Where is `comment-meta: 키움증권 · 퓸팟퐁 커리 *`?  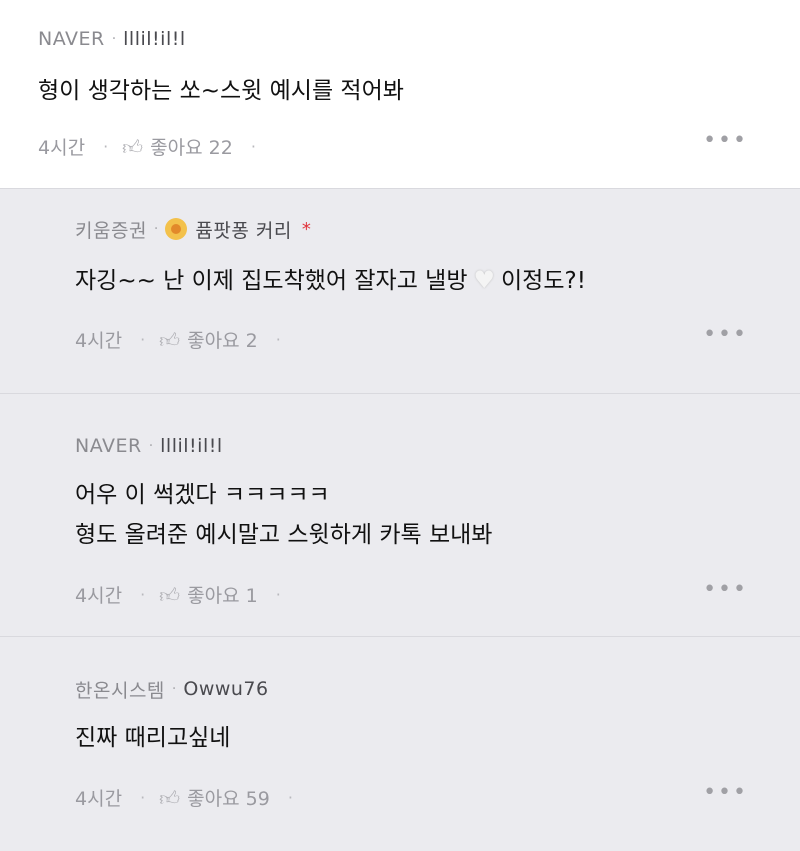 comment-meta: 키움증권 · 퓸팟퐁 커리 * is located at coordinates (437, 229).